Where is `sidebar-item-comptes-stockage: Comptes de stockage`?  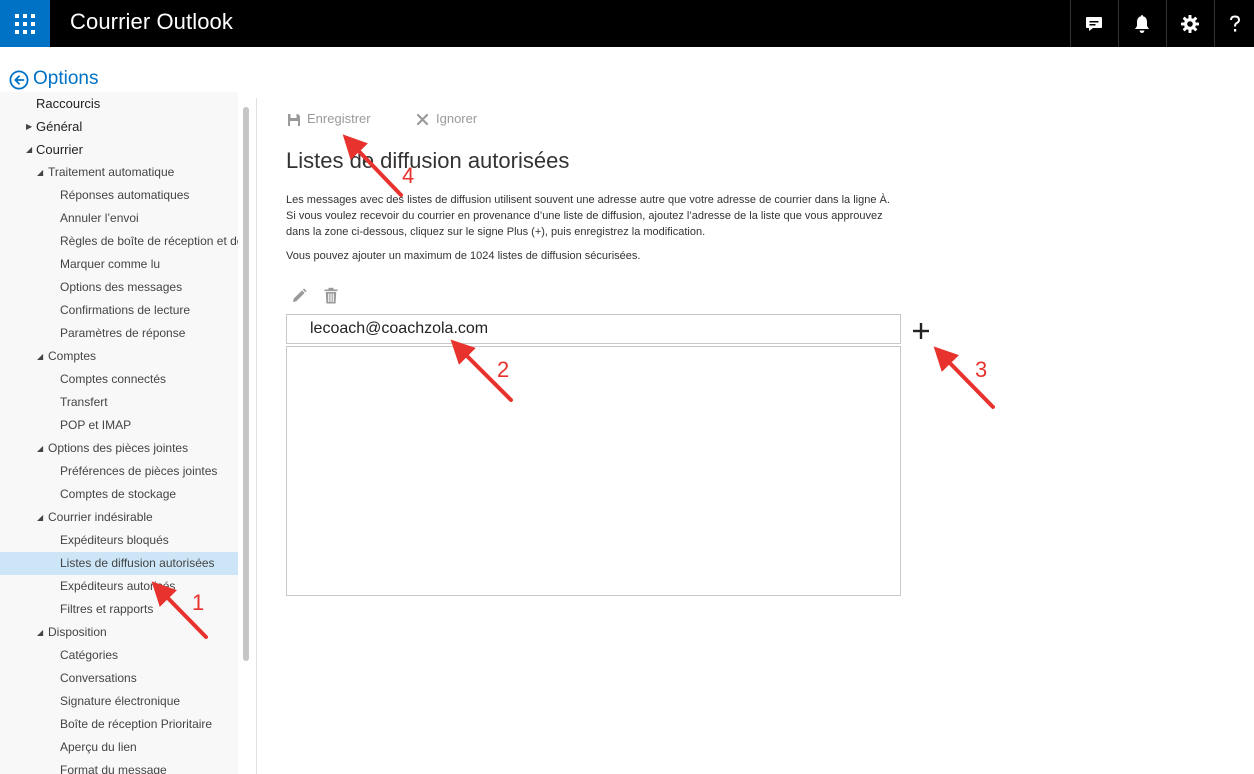 sidebar-item-comptes-stockage: Comptes de stockage is located at coordinates (119, 494).